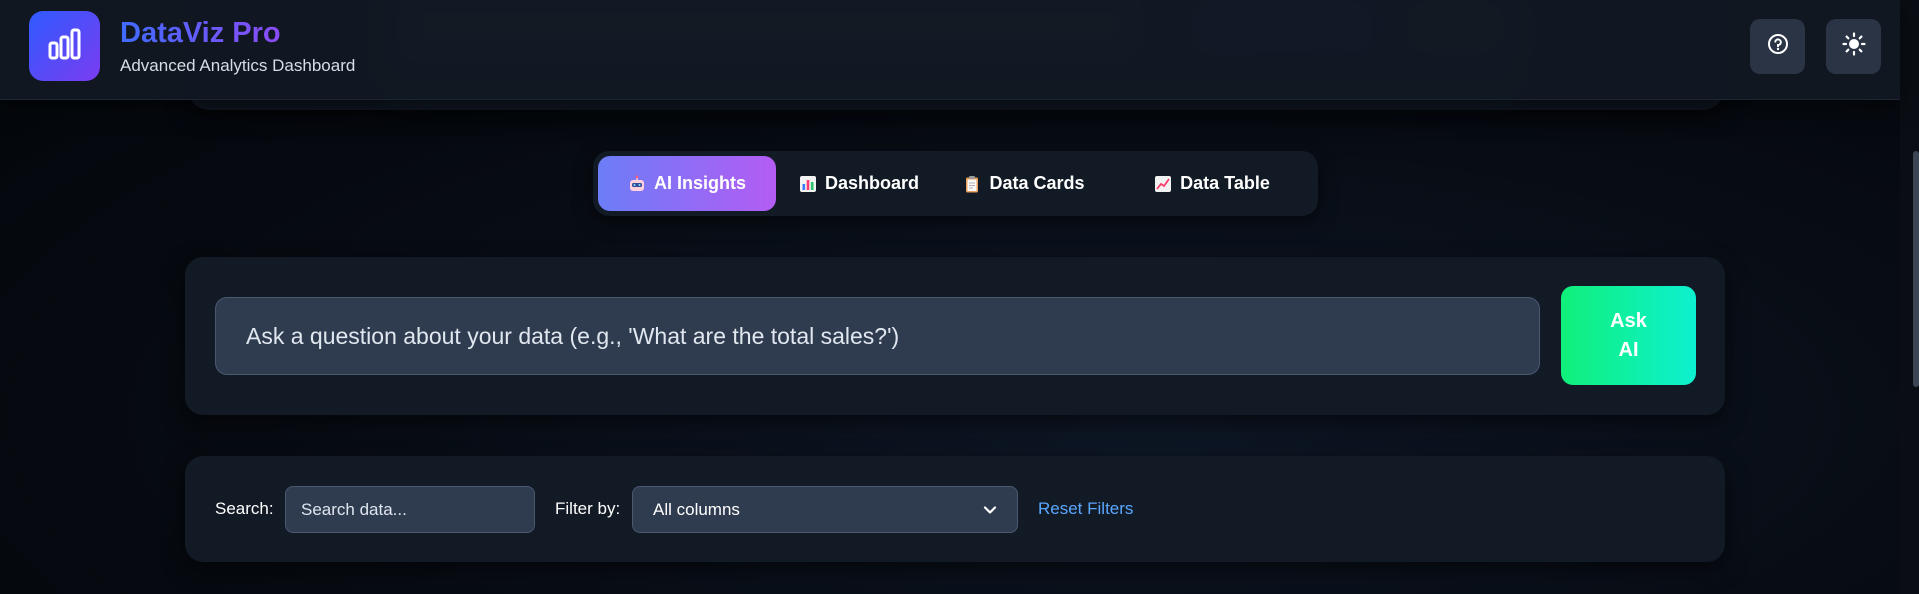 Image resolution: width=1919 pixels, height=594 pixels. I want to click on ask-ai-button: Ask AI, so click(1628, 335).